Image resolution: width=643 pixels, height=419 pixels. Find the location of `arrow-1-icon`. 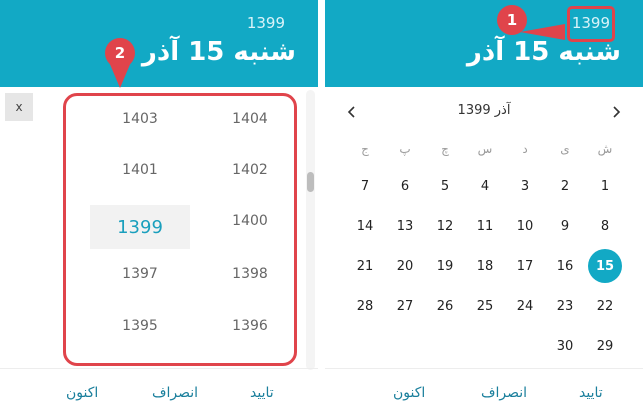

arrow-1-icon is located at coordinates (542, 32).